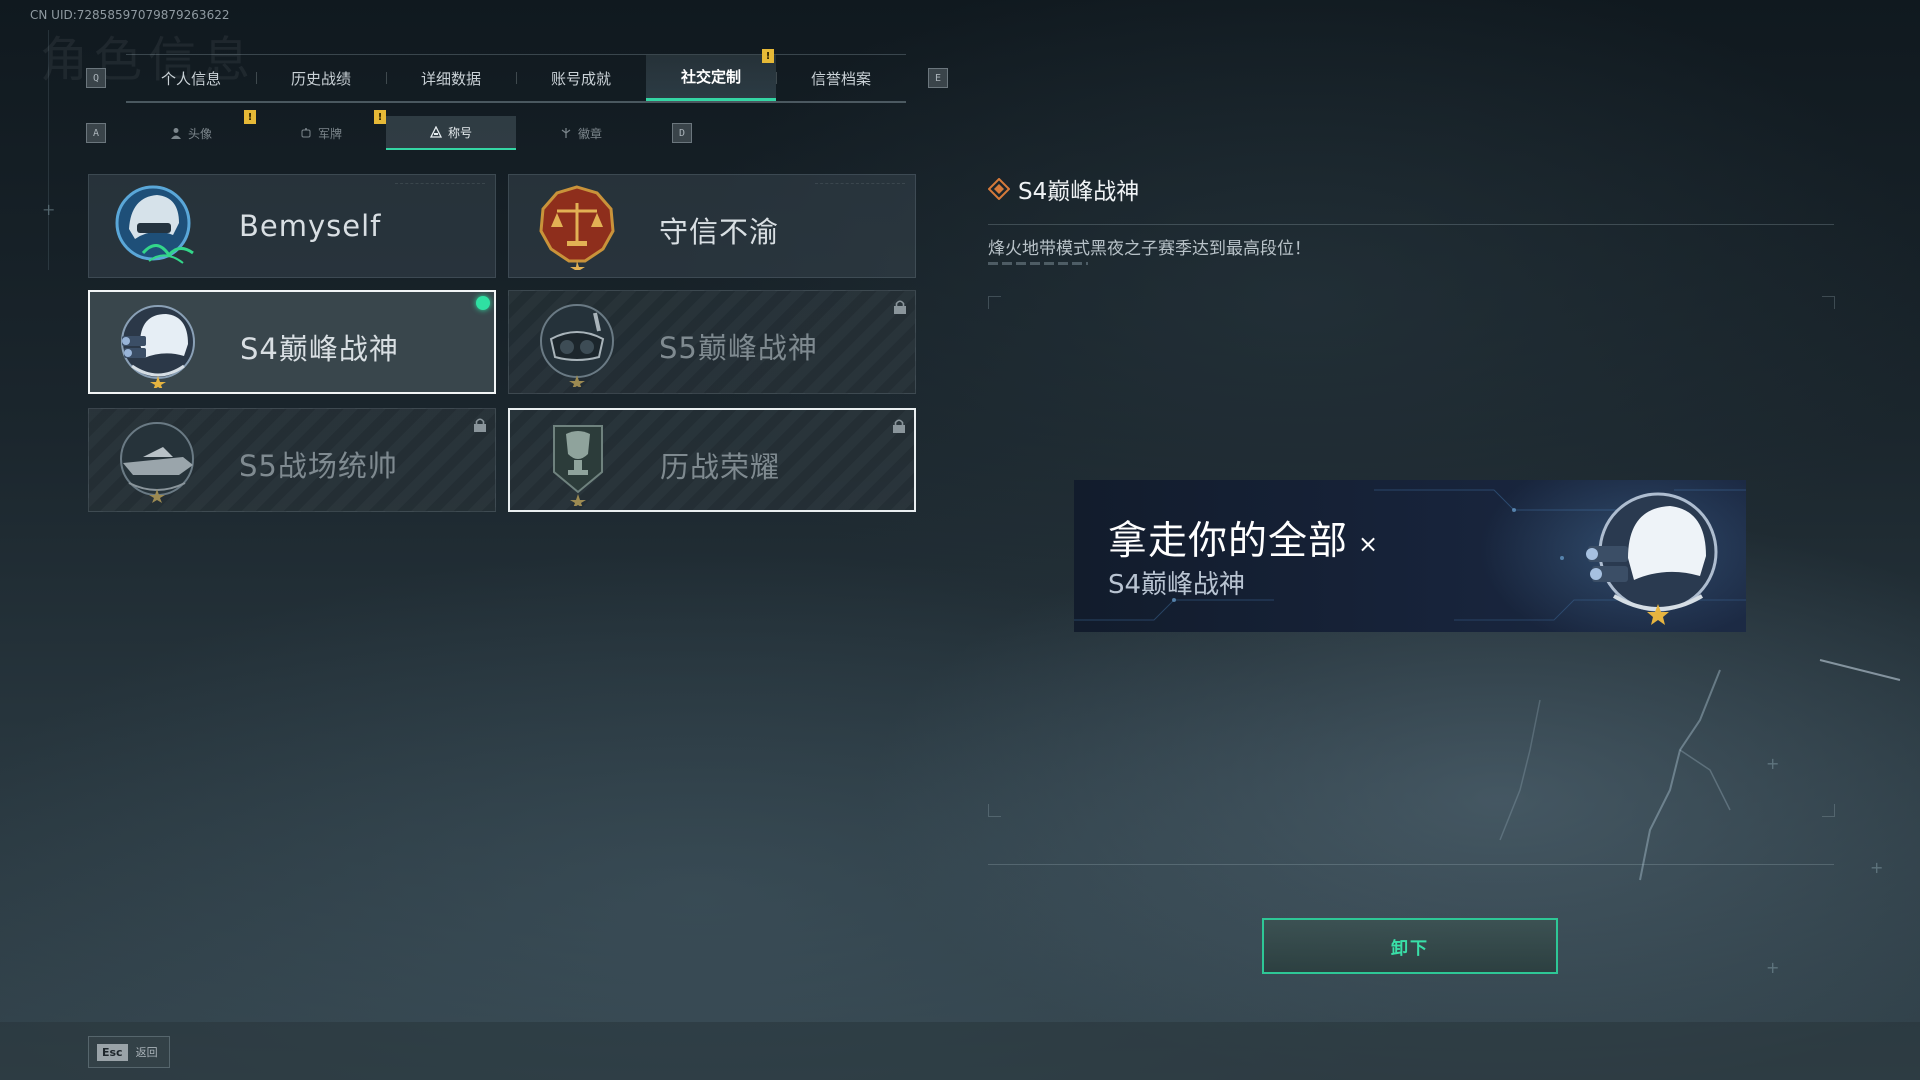 The image size is (1920, 1080). What do you see at coordinates (566, 133) in the screenshot?
I see `badge-icon` at bounding box center [566, 133].